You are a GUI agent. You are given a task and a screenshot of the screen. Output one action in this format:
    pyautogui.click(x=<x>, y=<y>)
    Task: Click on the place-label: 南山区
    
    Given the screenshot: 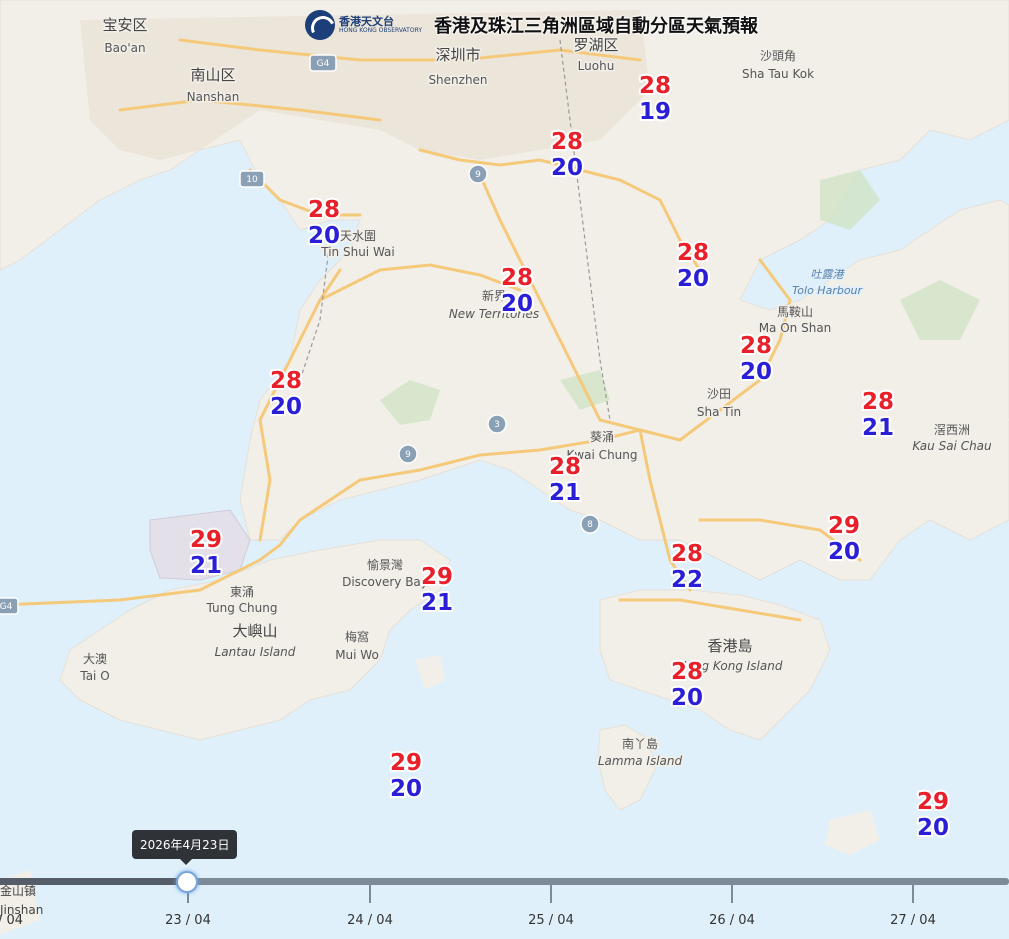 What is the action you would take?
    pyautogui.click(x=212, y=75)
    